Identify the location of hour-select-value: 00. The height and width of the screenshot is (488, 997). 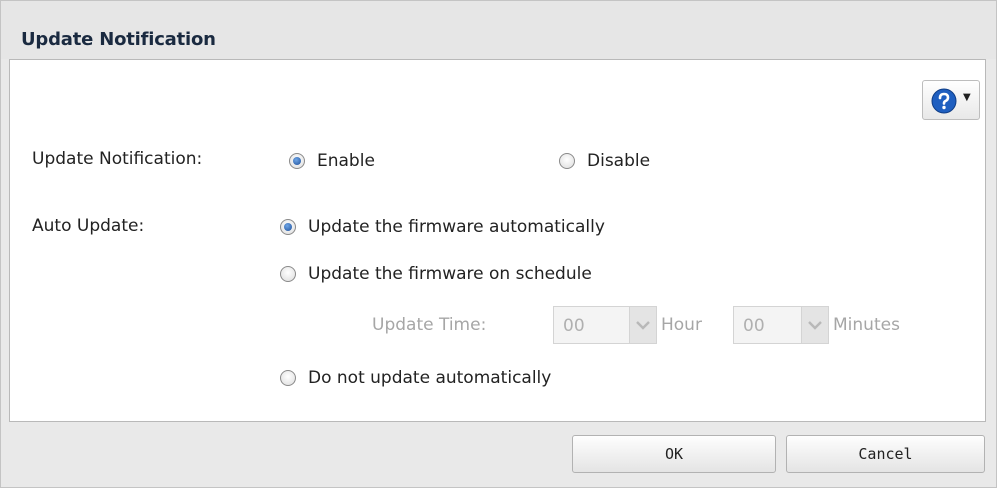
(574, 326).